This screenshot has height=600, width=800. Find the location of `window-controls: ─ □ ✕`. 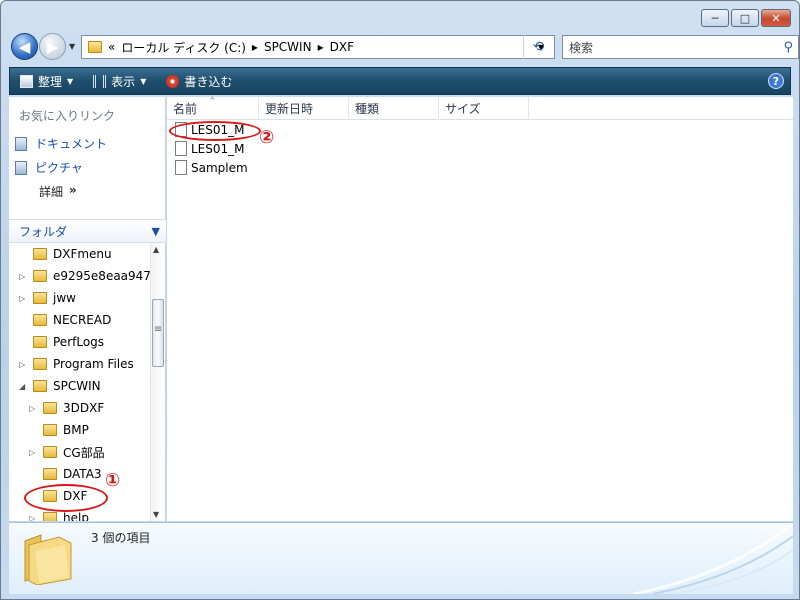

window-controls: ─ □ ✕ is located at coordinates (746, 18).